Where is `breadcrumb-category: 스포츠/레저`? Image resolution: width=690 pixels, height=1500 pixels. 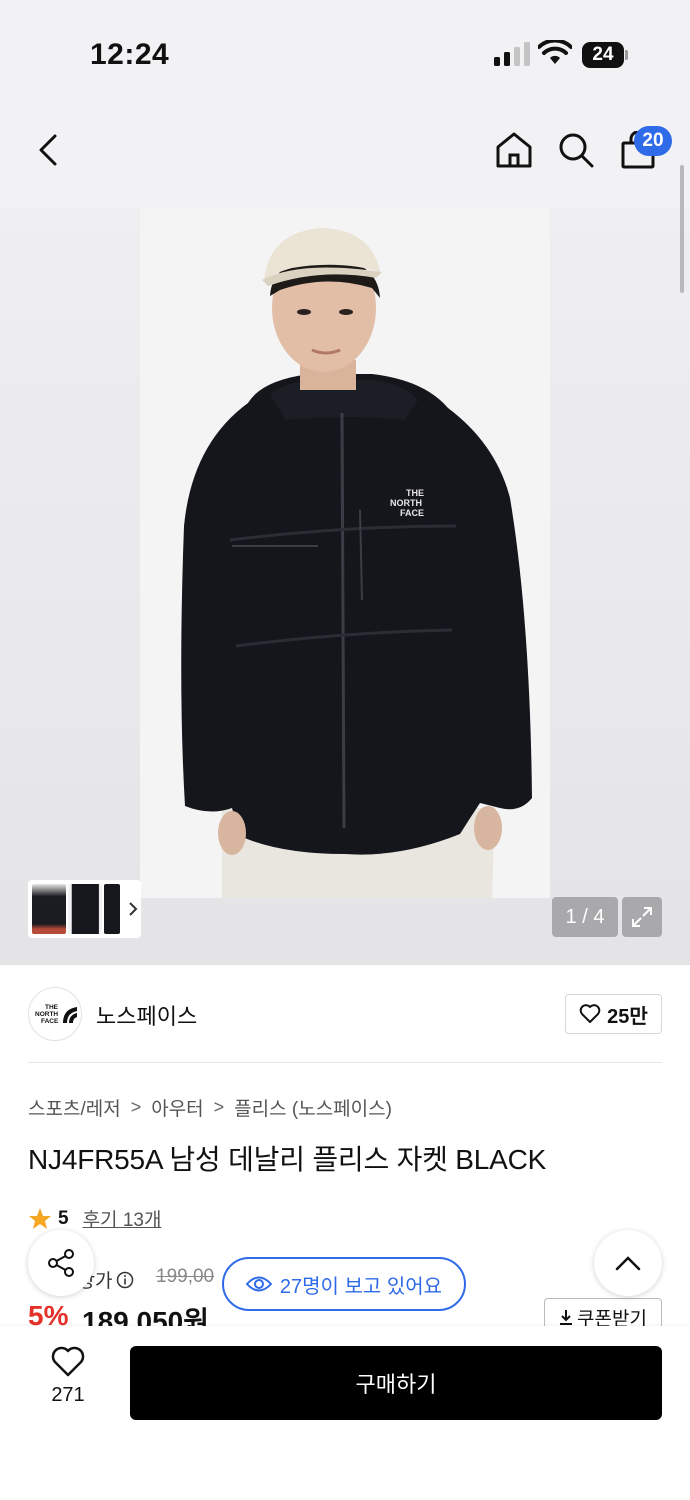 breadcrumb-category: 스포츠/레저 is located at coordinates (74, 1107).